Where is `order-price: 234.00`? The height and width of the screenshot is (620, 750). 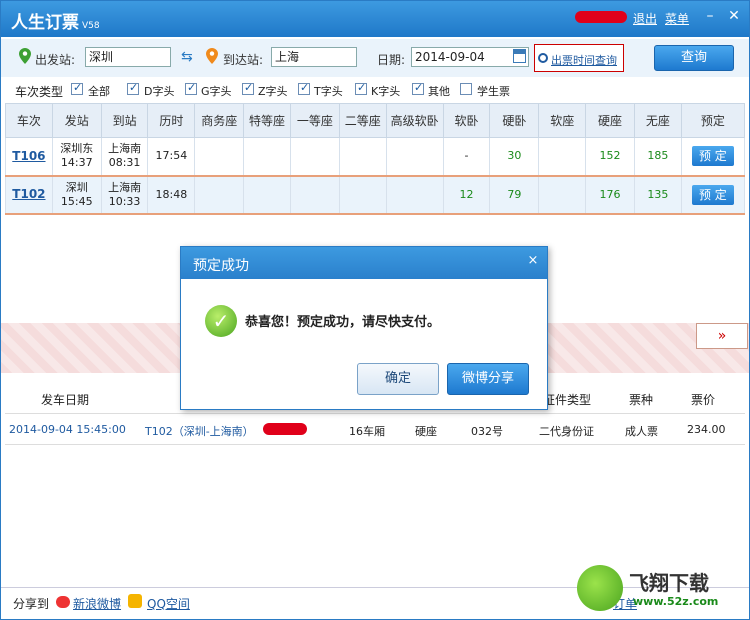
order-price: 234.00 is located at coordinates (706, 429).